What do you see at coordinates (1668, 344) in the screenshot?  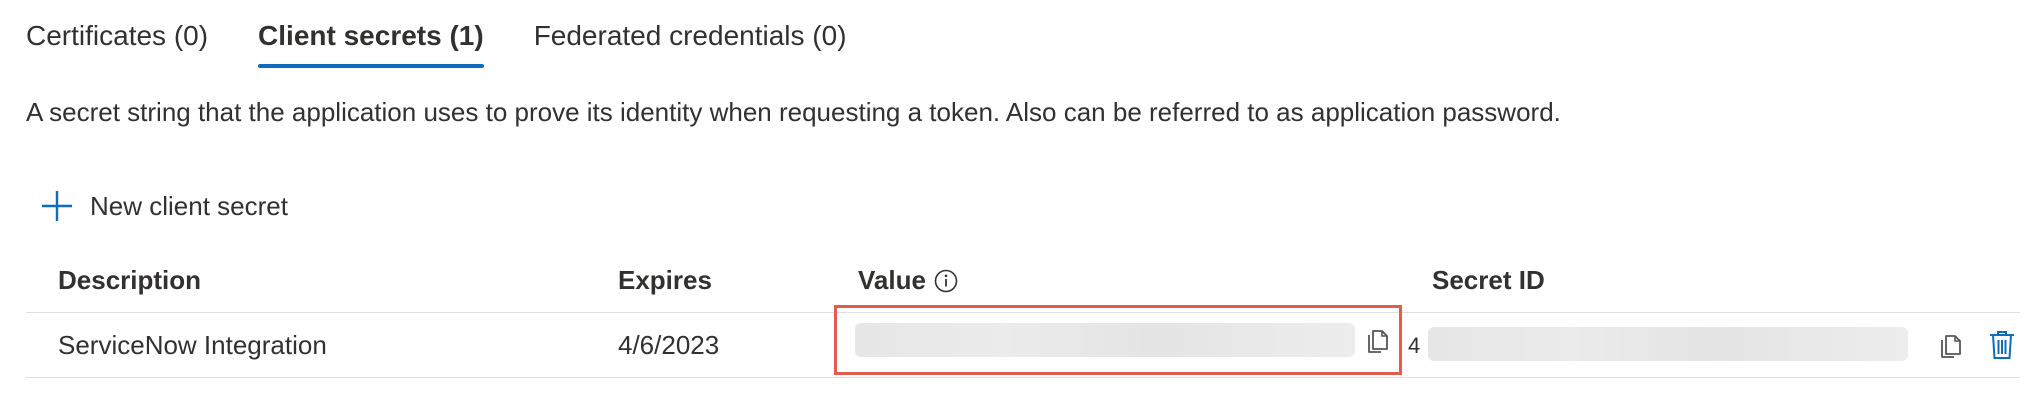 I see `secret-id-redacted` at bounding box center [1668, 344].